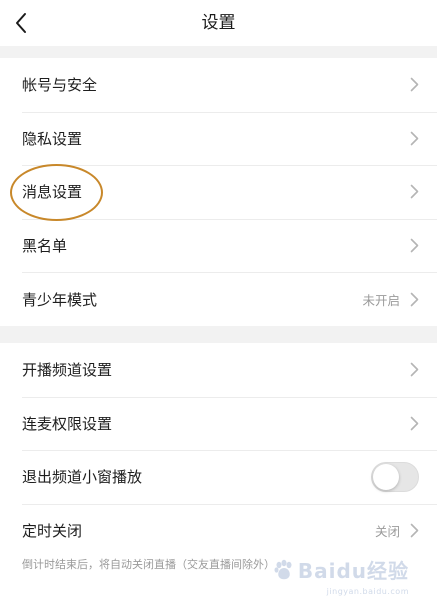 This screenshot has width=437, height=600. What do you see at coordinates (218, 530) in the screenshot?
I see `timer-off-row: 定时关闭 关闭` at bounding box center [218, 530].